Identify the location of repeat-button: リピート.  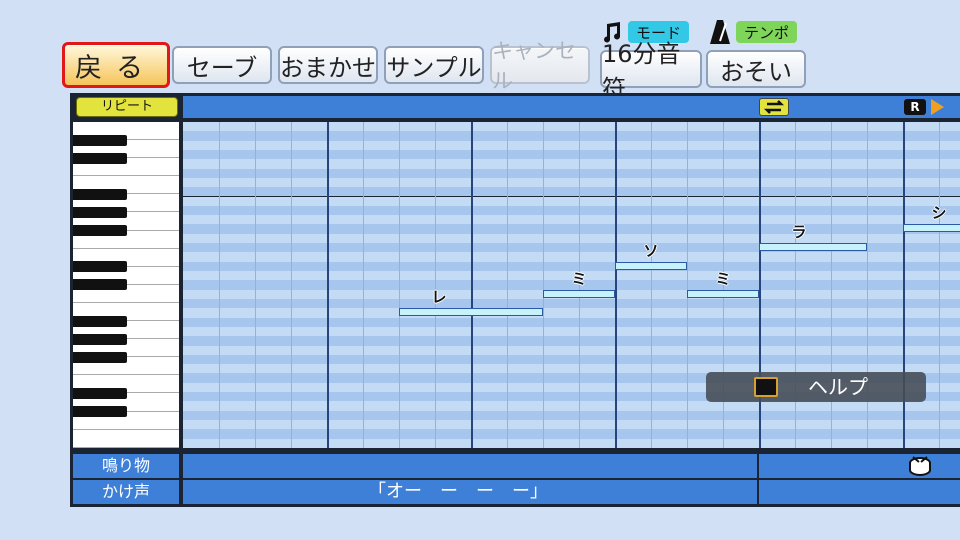
(127, 107).